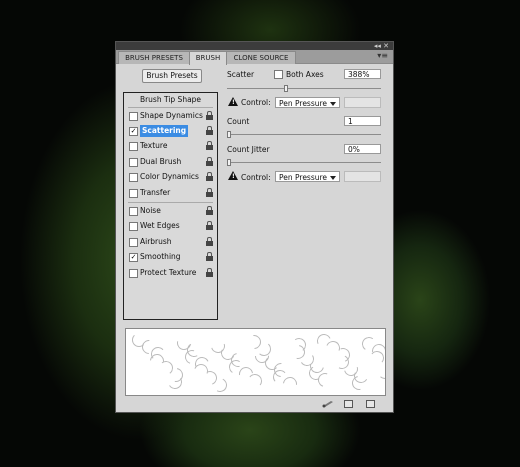  What do you see at coordinates (327, 404) in the screenshot?
I see `toggle-live-tip-preview-icon` at bounding box center [327, 404].